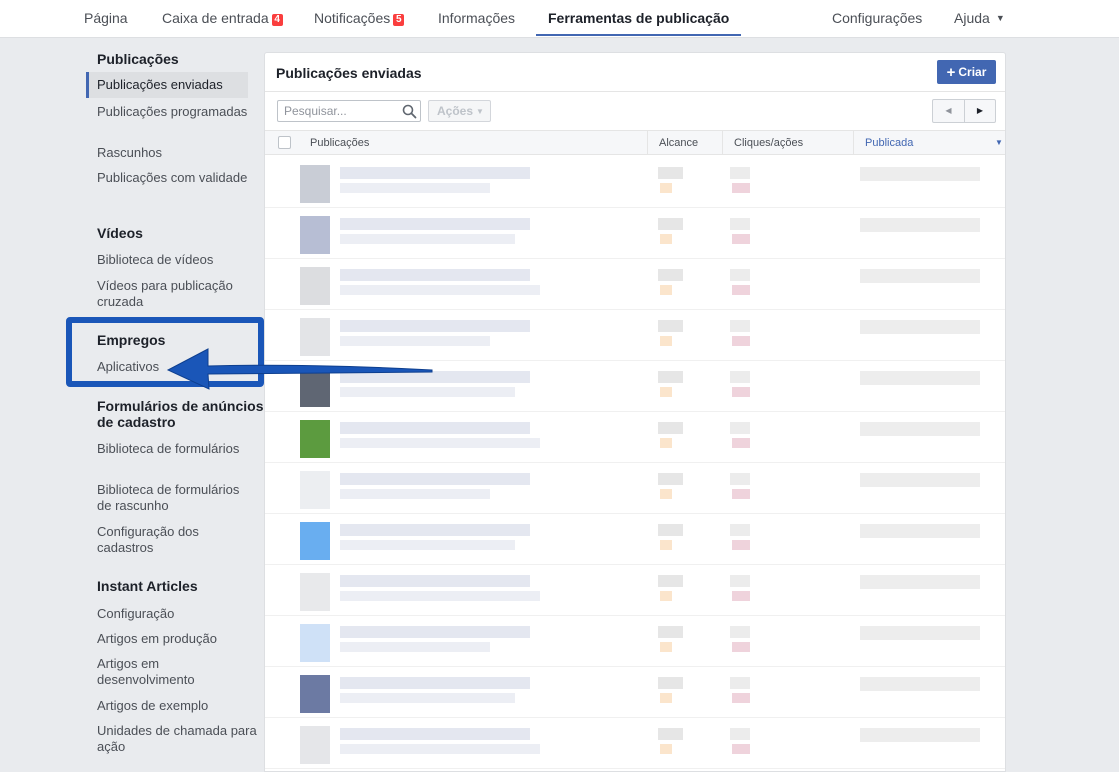 Image resolution: width=1119 pixels, height=772 pixels. What do you see at coordinates (409, 111) in the screenshot?
I see `search-icon` at bounding box center [409, 111].